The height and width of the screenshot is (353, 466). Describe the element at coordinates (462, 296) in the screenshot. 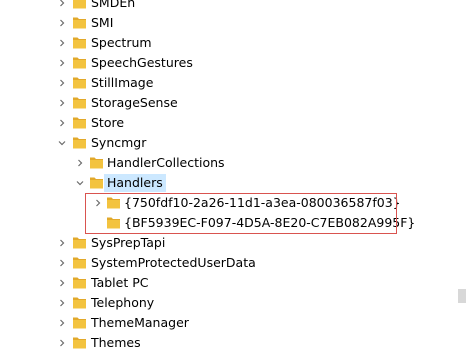

I see `scrollbar-thumb` at that location.